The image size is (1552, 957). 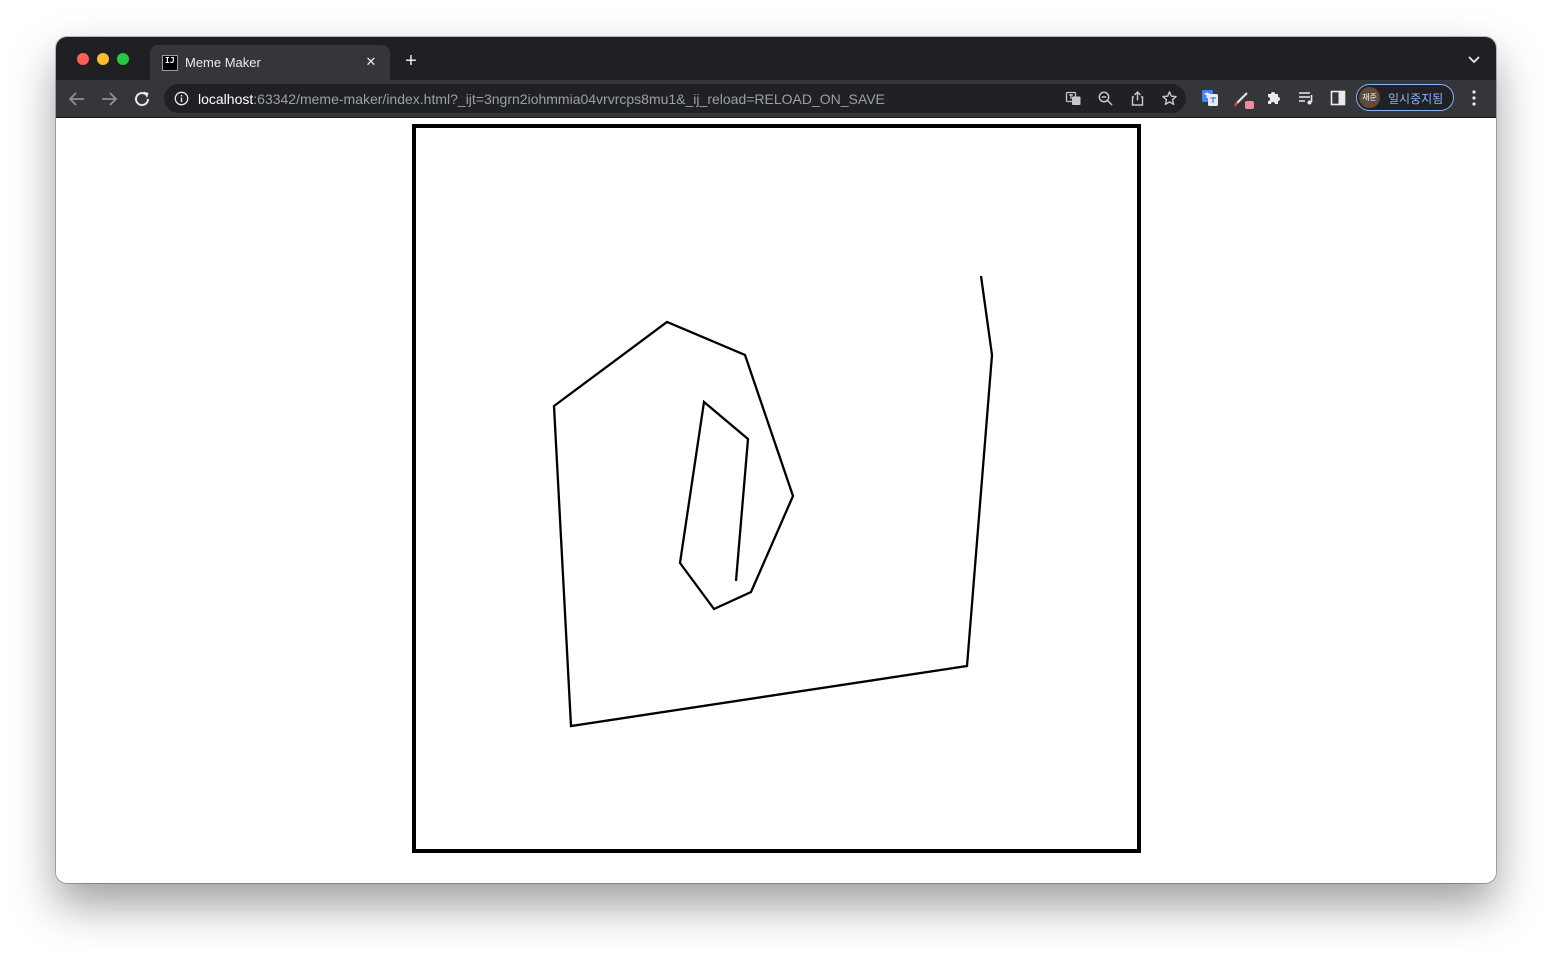 What do you see at coordinates (1416, 99) in the screenshot?
I see `profile-status-label: 일시중지됨` at bounding box center [1416, 99].